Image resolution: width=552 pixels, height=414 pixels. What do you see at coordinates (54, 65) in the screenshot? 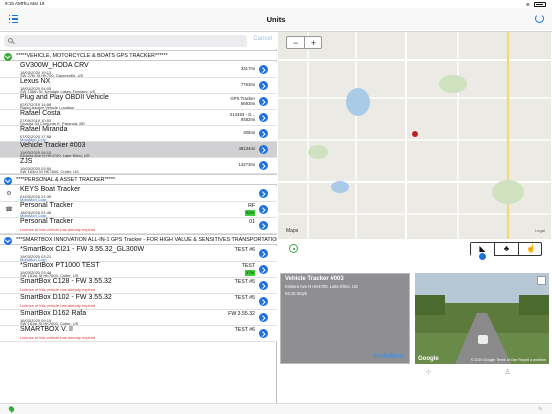
I see `unit-name: GV300W_HODA CRV` at bounding box center [54, 65].